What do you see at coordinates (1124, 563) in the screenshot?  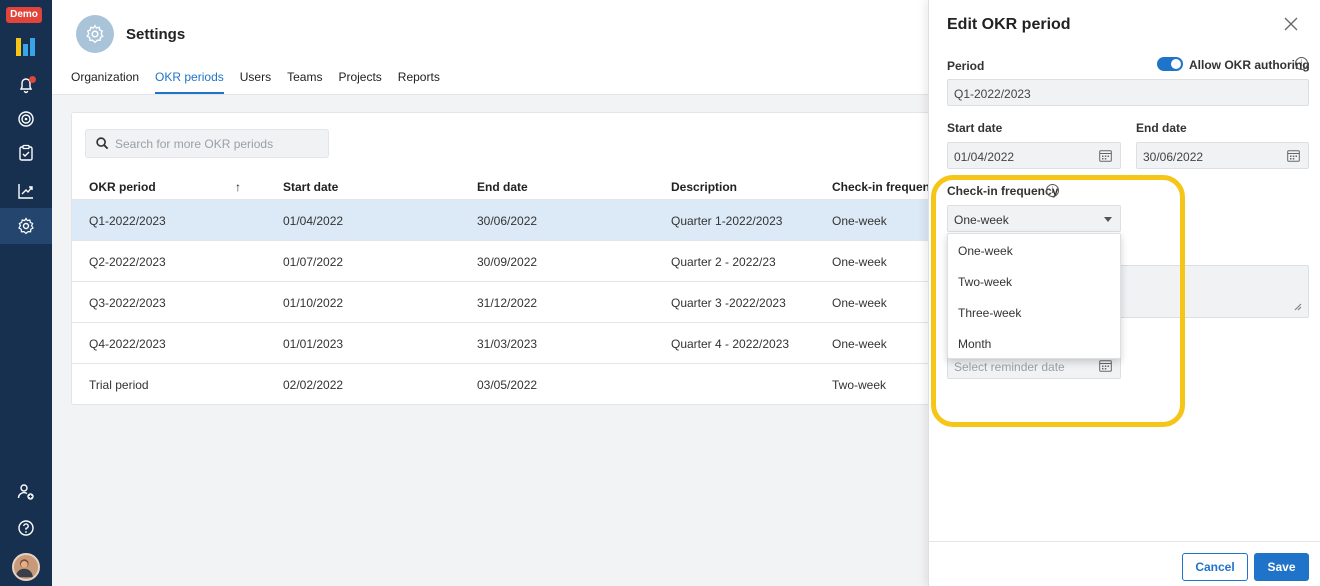 I see `panel-footer: Cancel Save` at bounding box center [1124, 563].